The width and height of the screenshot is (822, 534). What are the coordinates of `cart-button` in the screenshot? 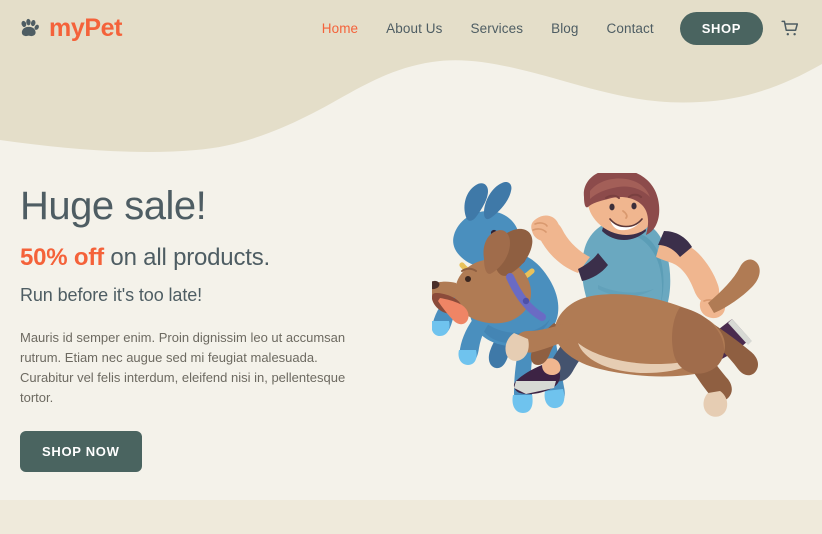 It's located at (790, 28).